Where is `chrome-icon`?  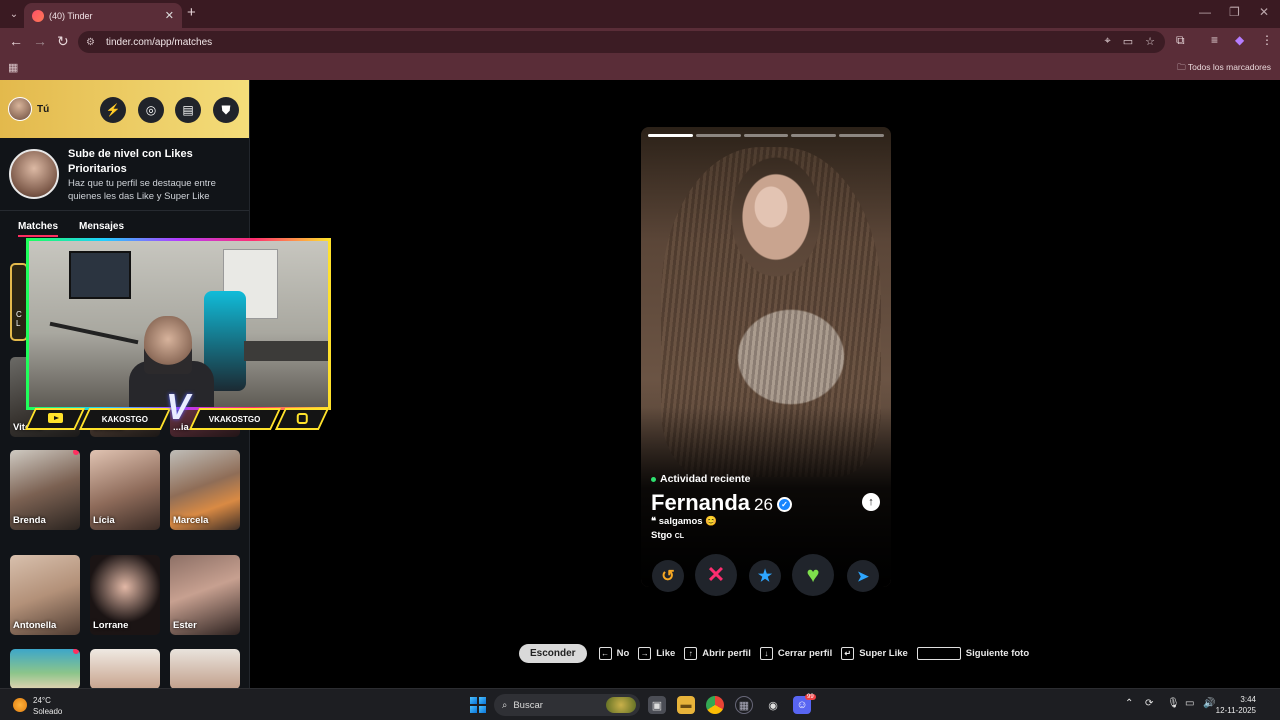
chrome-icon is located at coordinates (715, 705).